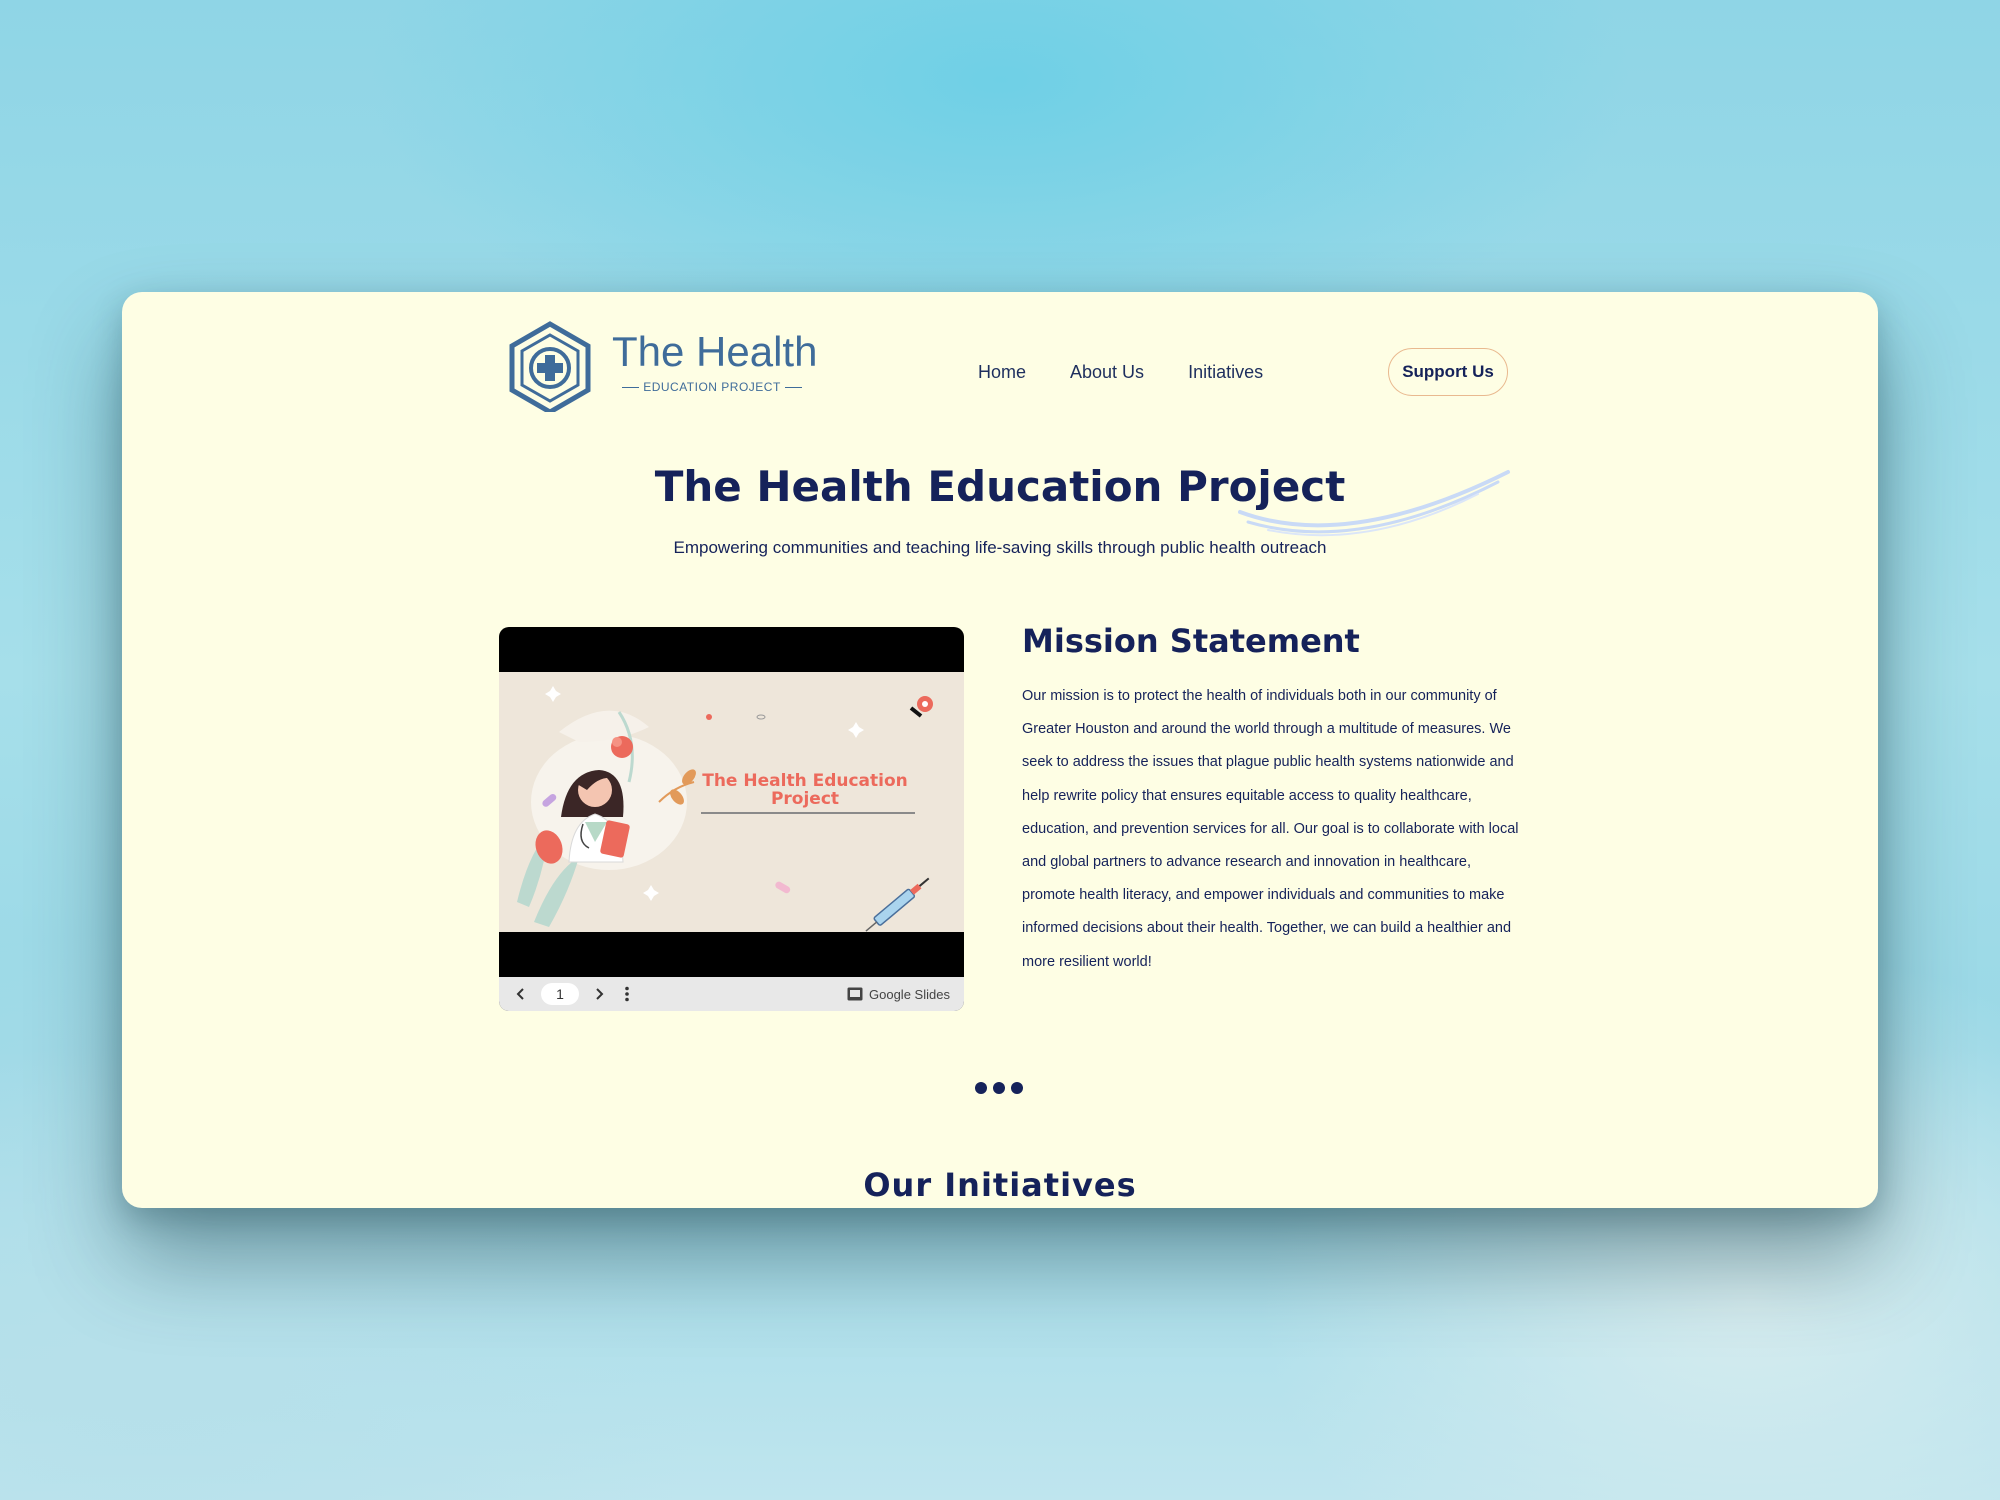  I want to click on decorative-swoosh-icon, so click(1374, 503).